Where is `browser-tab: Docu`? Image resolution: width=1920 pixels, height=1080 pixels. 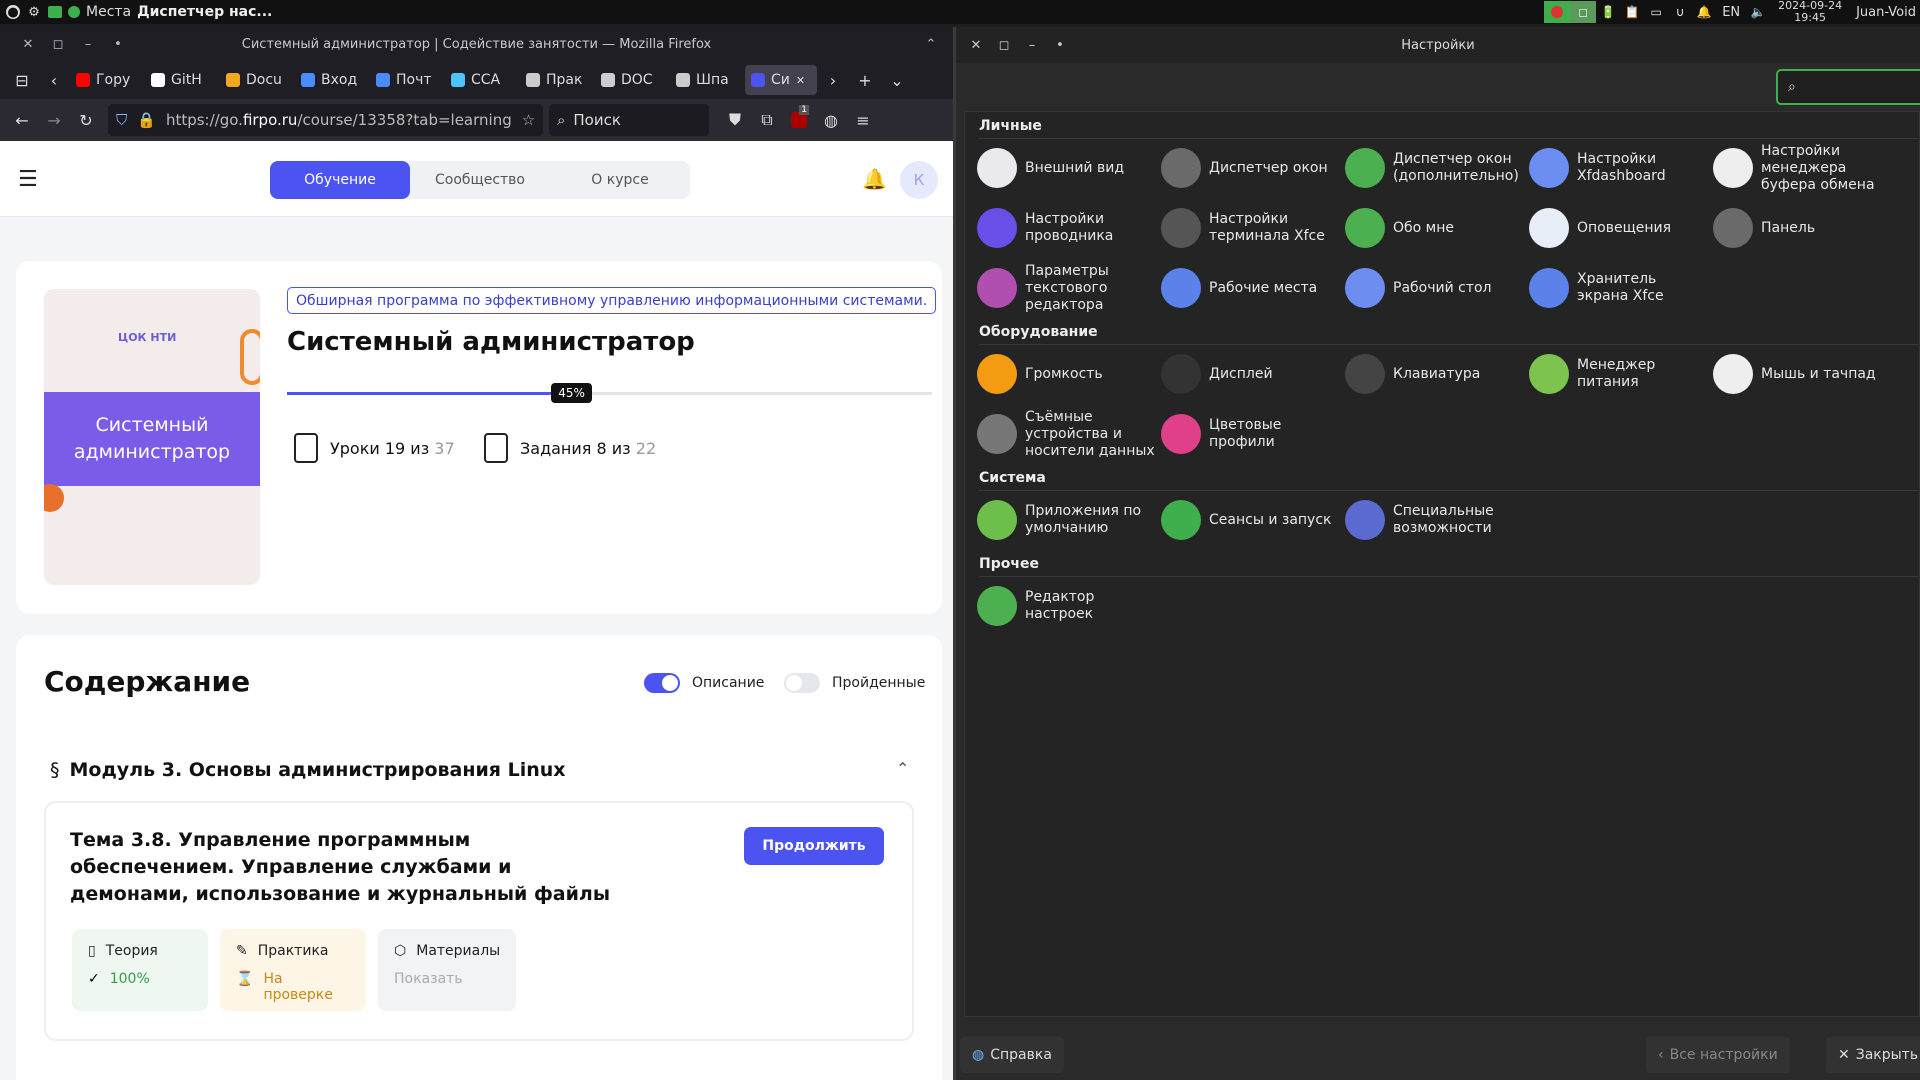 browser-tab: Docu is located at coordinates (256, 80).